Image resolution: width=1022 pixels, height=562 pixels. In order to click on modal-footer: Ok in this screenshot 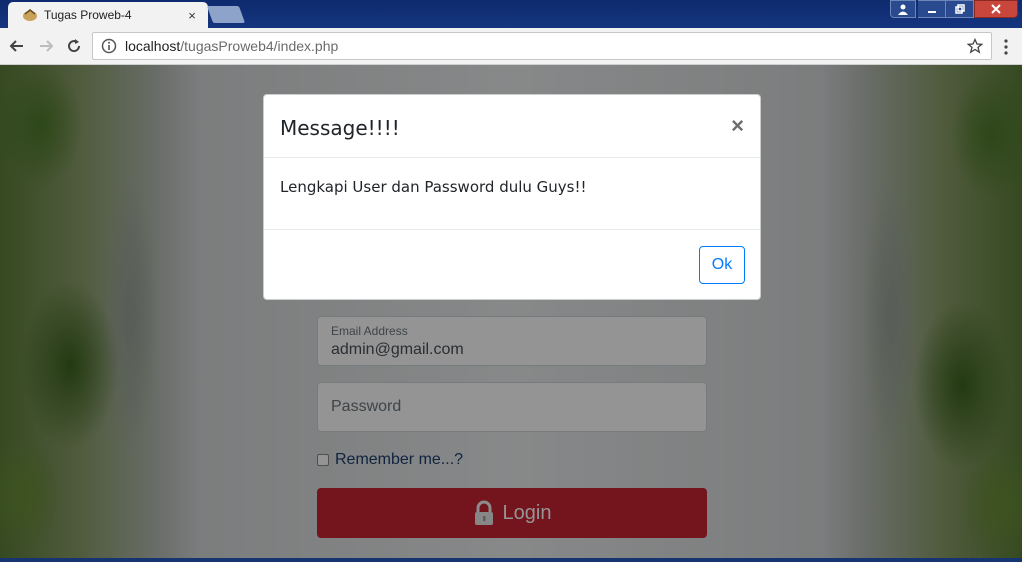, I will do `click(512, 265)`.